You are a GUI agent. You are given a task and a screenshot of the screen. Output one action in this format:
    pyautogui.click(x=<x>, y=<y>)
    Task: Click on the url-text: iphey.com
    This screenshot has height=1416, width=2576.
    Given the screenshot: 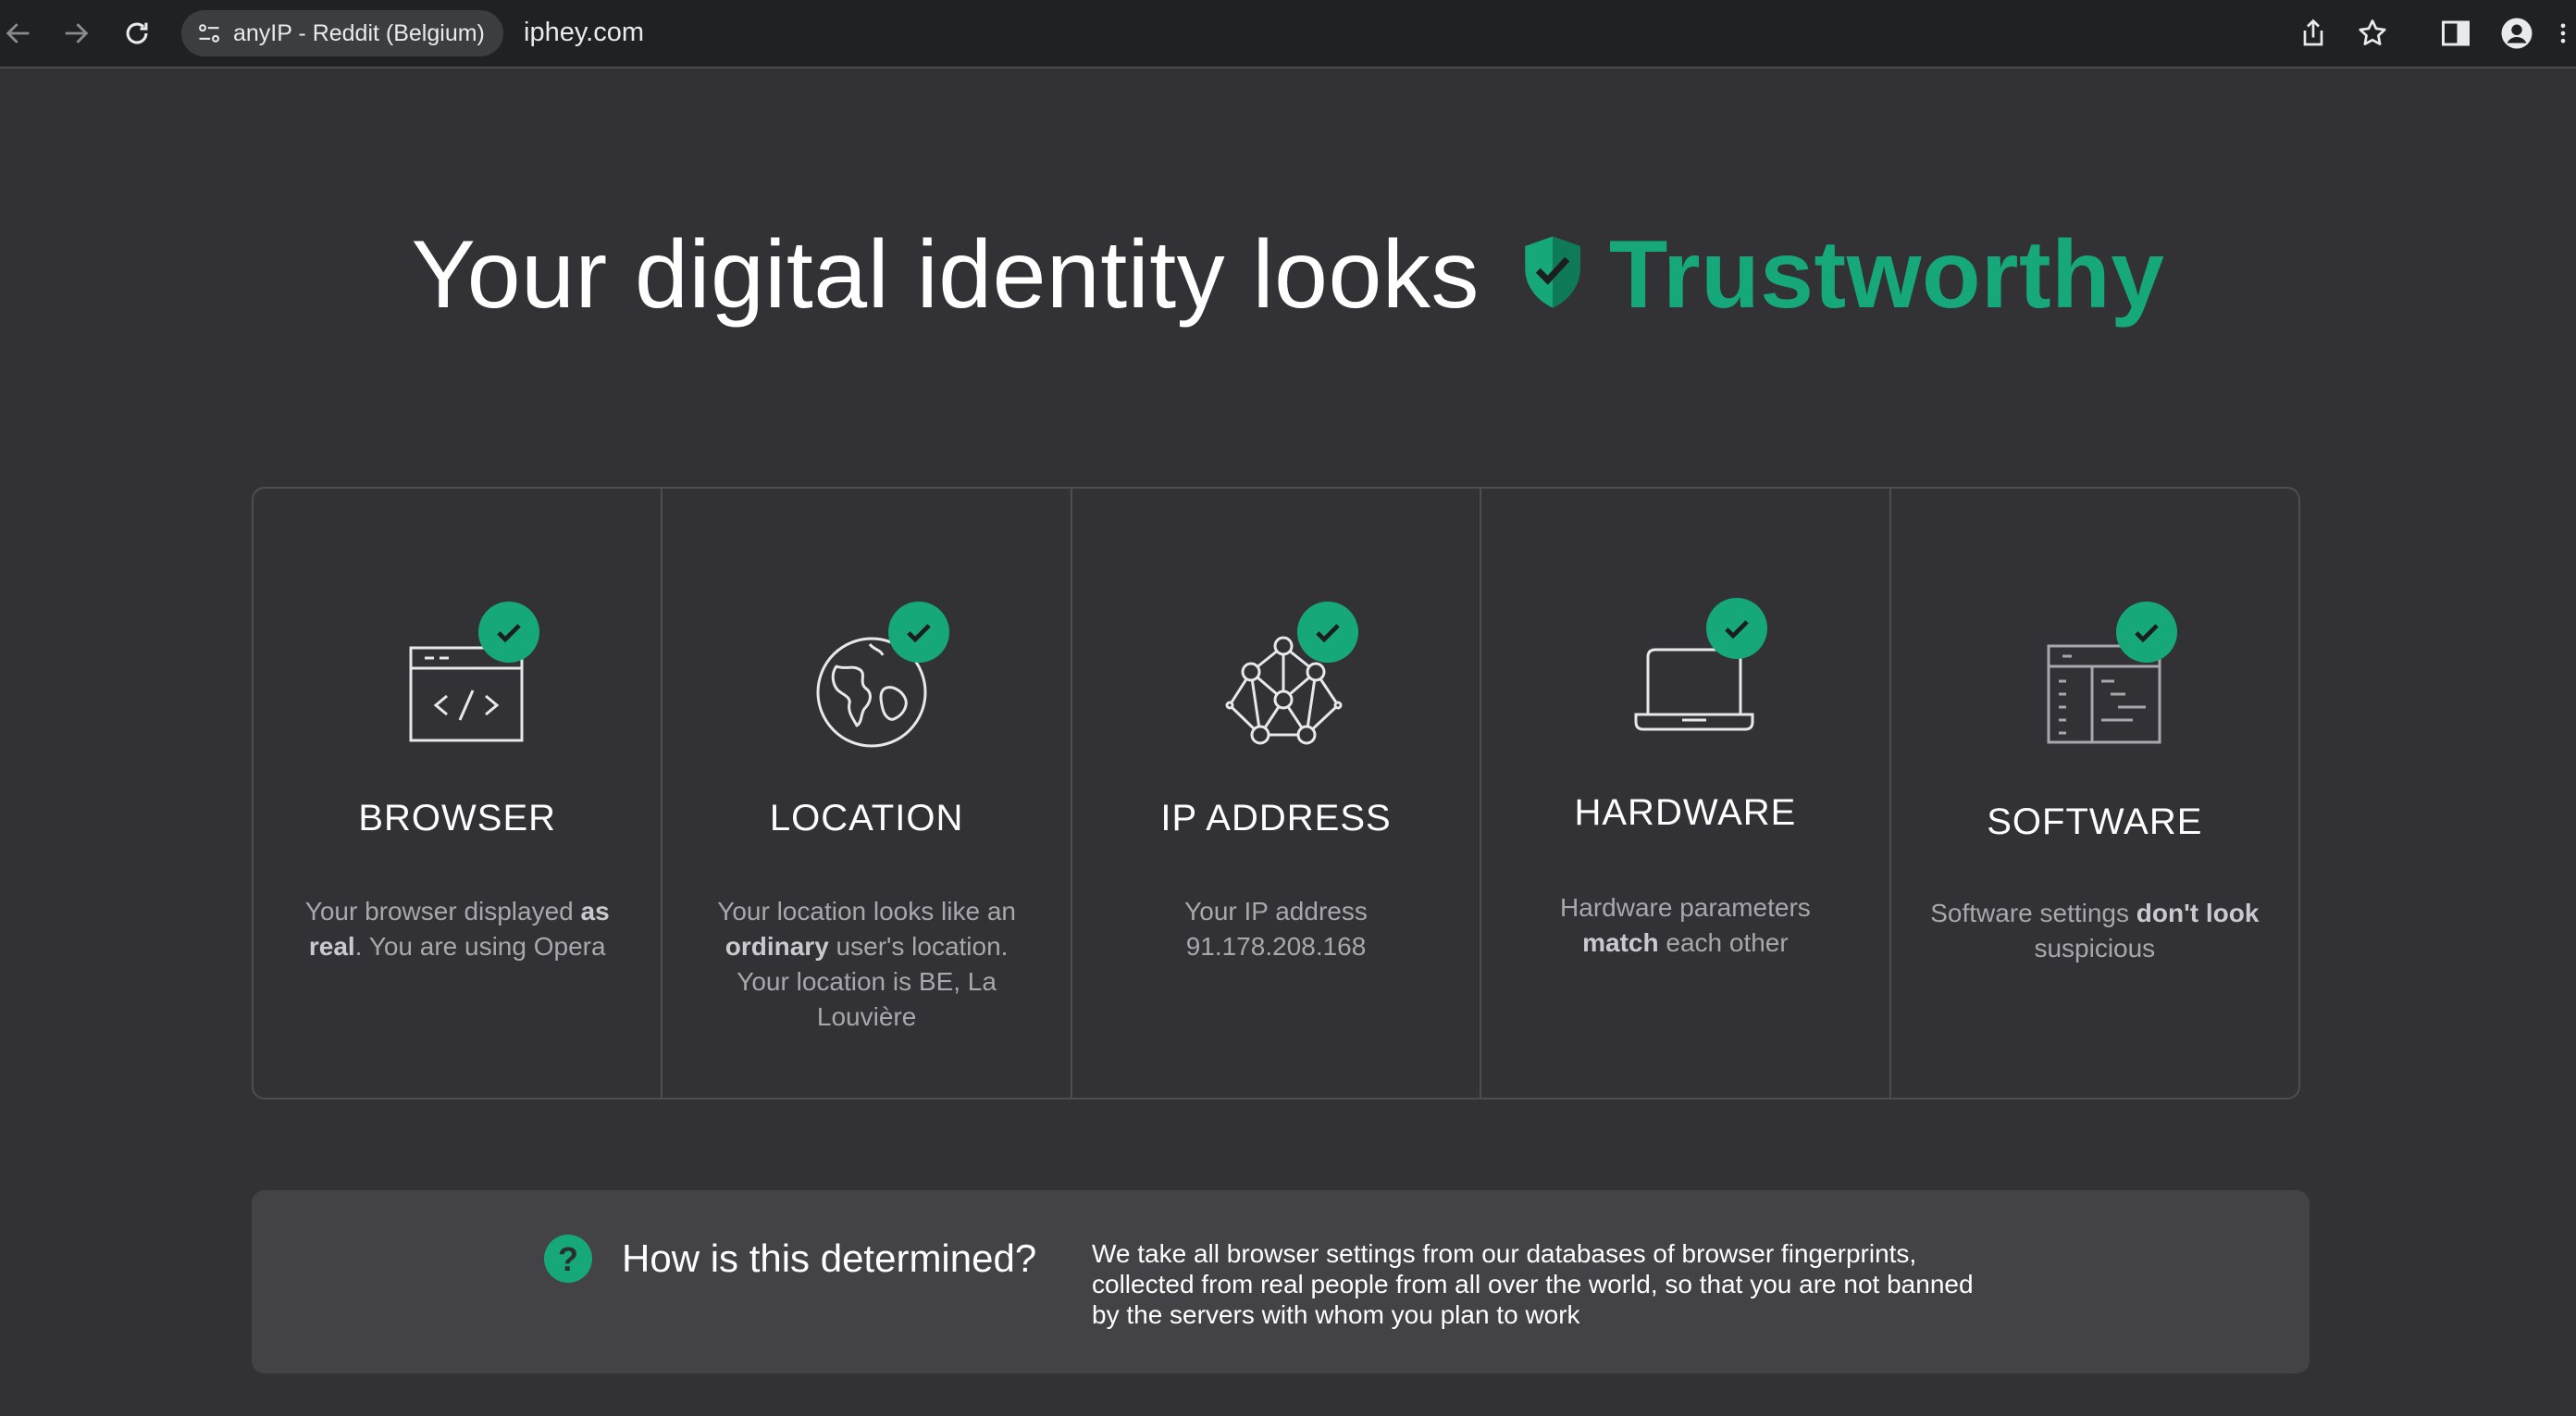 What is the action you would take?
    pyautogui.click(x=584, y=33)
    